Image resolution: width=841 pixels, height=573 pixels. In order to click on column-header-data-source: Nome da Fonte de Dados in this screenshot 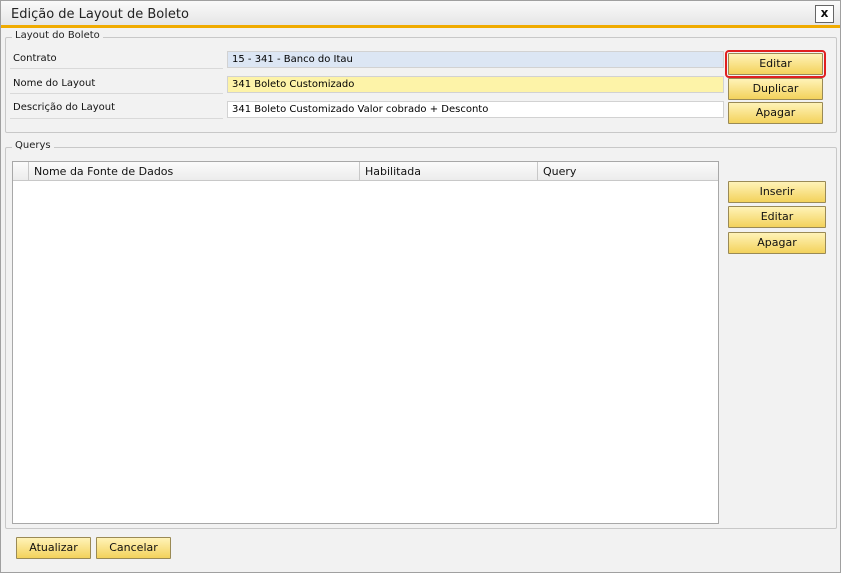, I will do `click(194, 171)`.